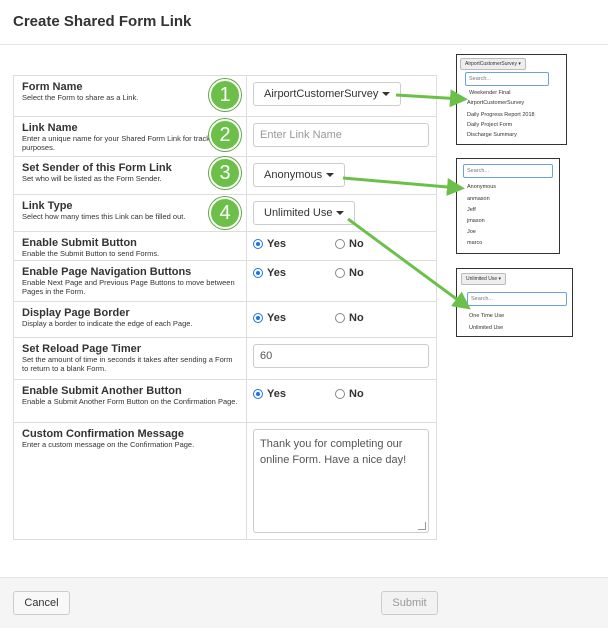  I want to click on page-navigation-label: Enable Page Navigation Buttons, so click(107, 272).